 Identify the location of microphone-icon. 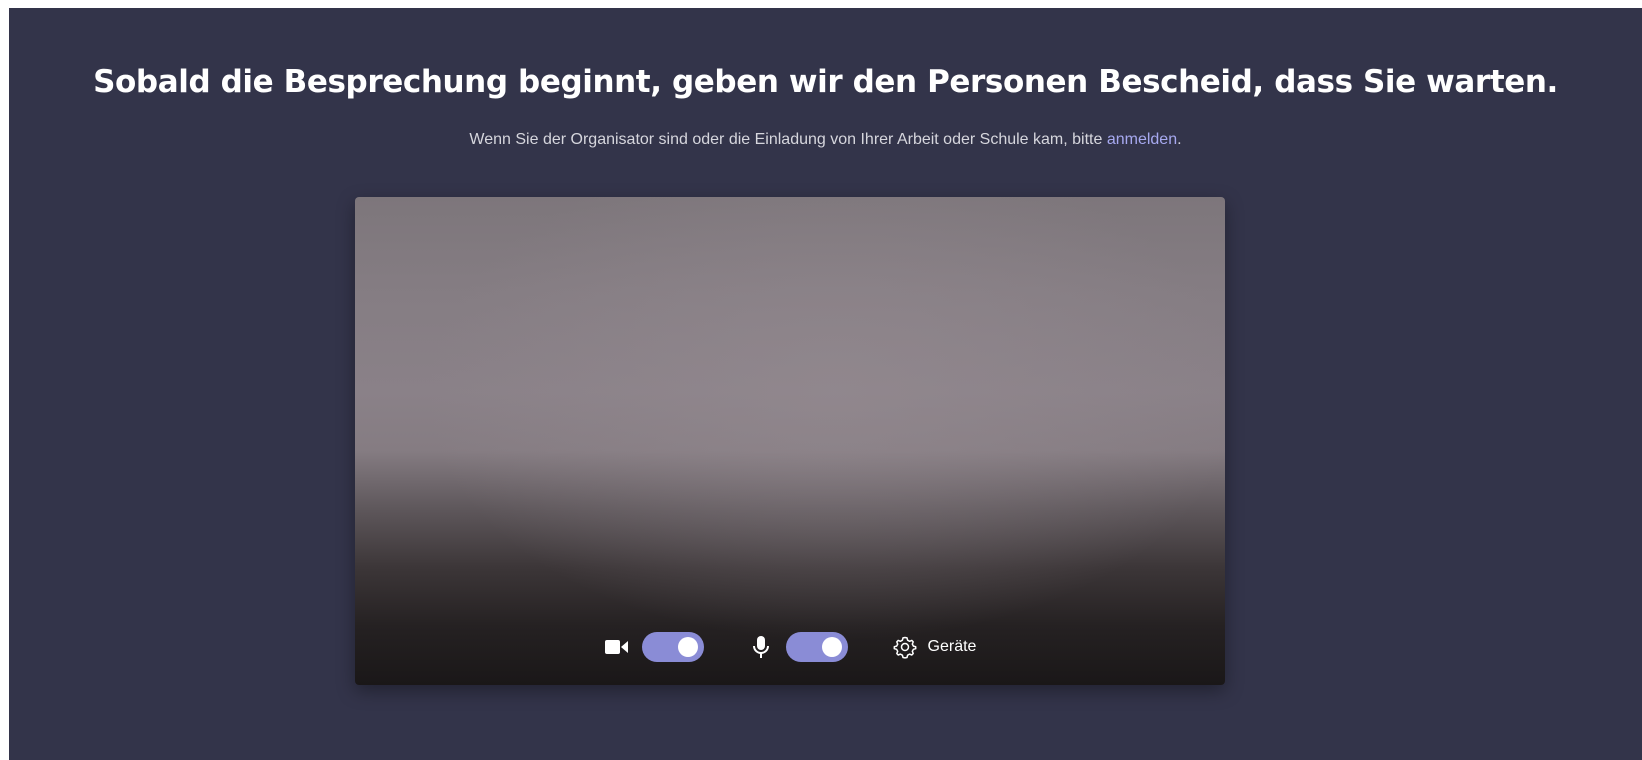
(761, 647).